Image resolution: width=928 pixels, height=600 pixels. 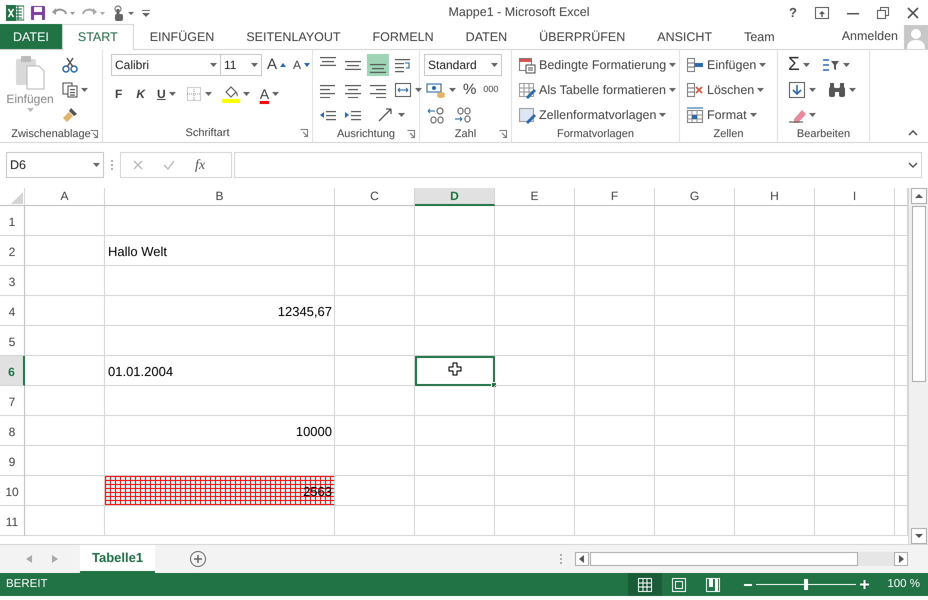 I want to click on table-cell: 01.01.2004, so click(x=220, y=371).